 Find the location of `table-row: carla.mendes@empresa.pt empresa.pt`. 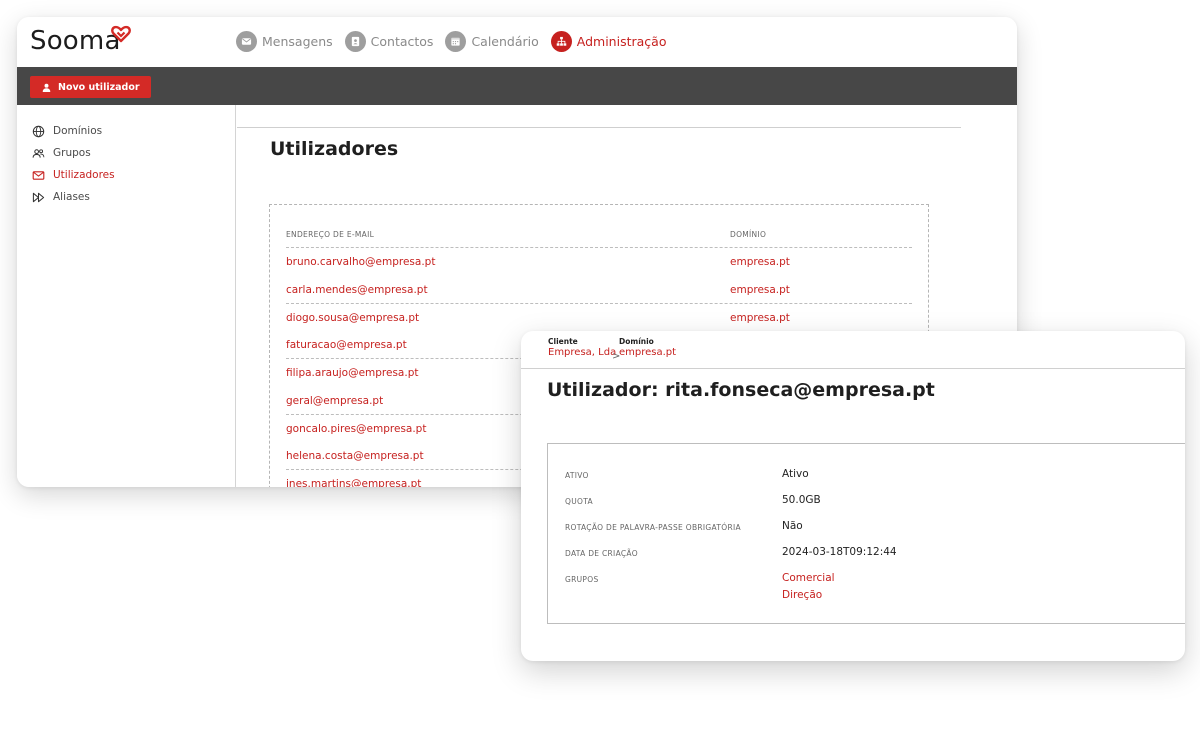

table-row: carla.mendes@empresa.pt empresa.pt is located at coordinates (599, 290).